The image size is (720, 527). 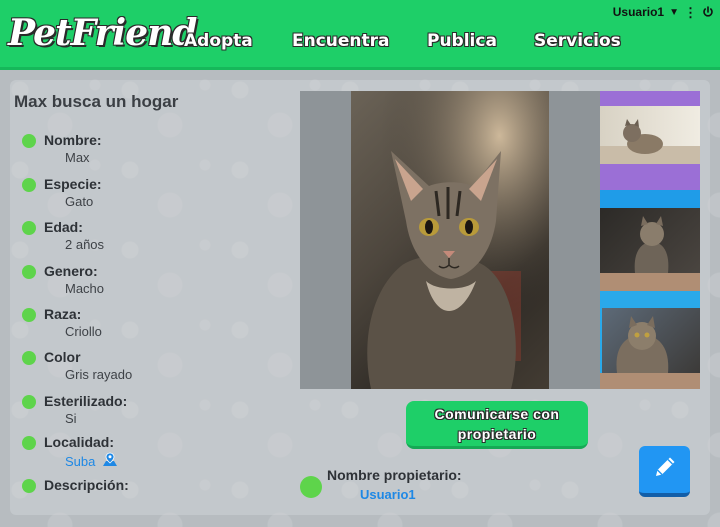 What do you see at coordinates (577, 41) in the screenshot?
I see `nav-servicios: Servicios` at bounding box center [577, 41].